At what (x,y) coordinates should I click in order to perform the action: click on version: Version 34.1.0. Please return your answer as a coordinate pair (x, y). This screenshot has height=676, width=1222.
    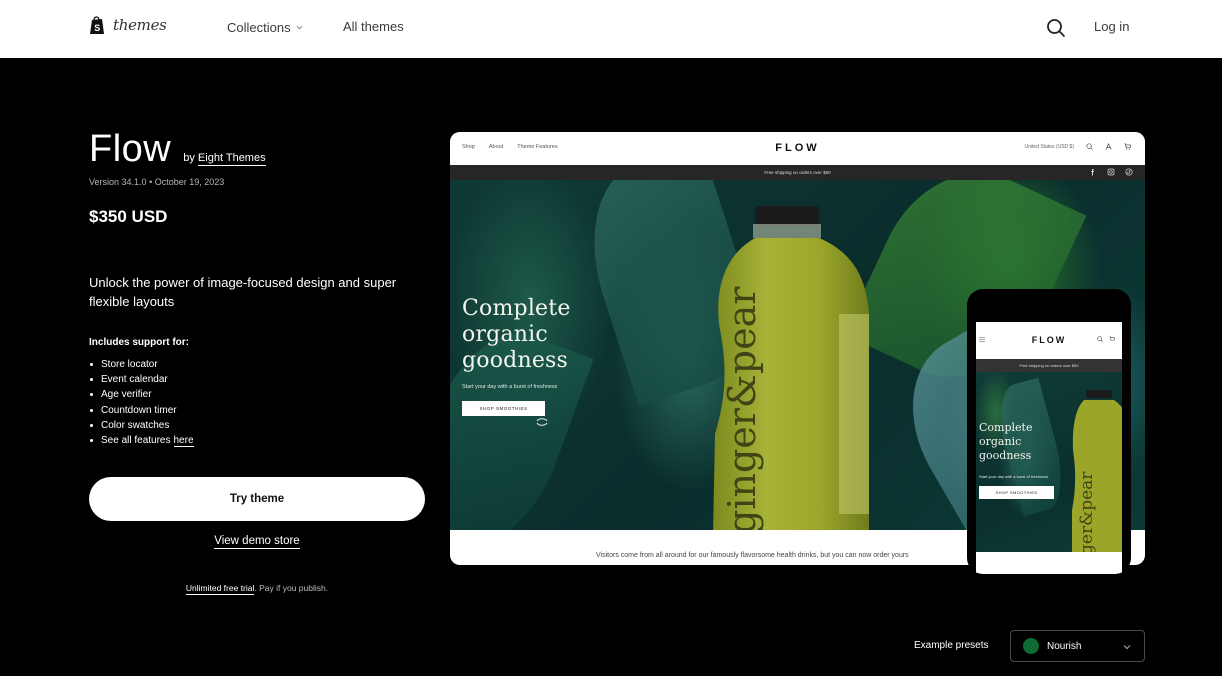
    Looking at the image, I should click on (118, 182).